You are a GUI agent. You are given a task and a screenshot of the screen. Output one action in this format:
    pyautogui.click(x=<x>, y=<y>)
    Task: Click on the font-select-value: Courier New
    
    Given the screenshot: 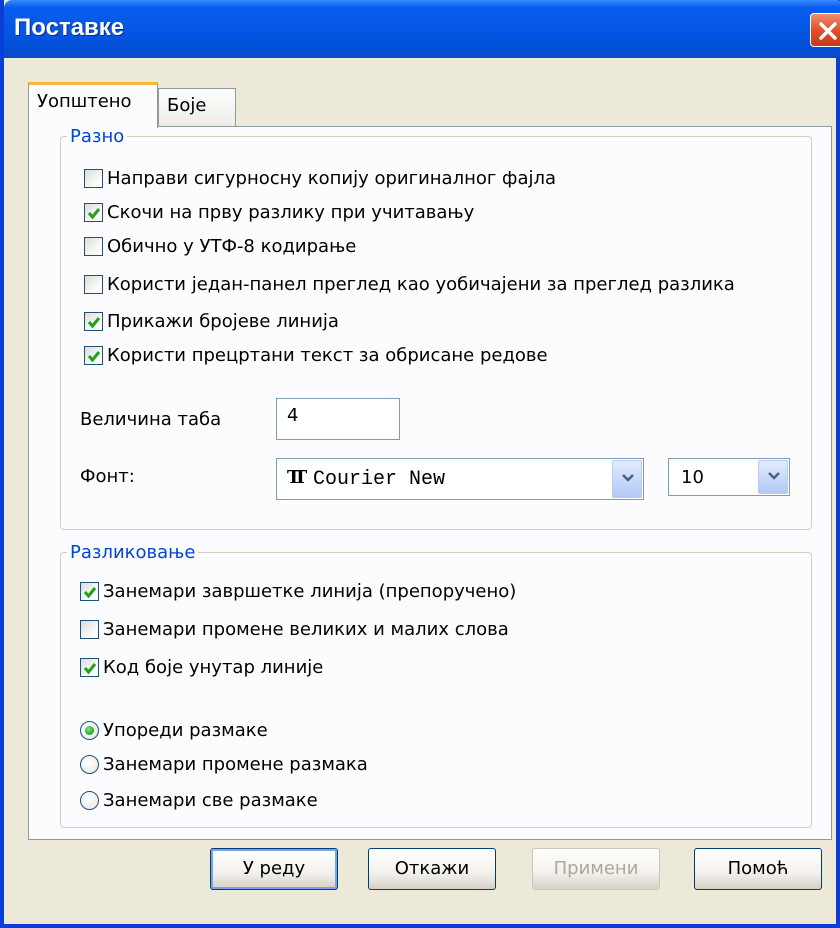 What is the action you would take?
    pyautogui.click(x=379, y=479)
    